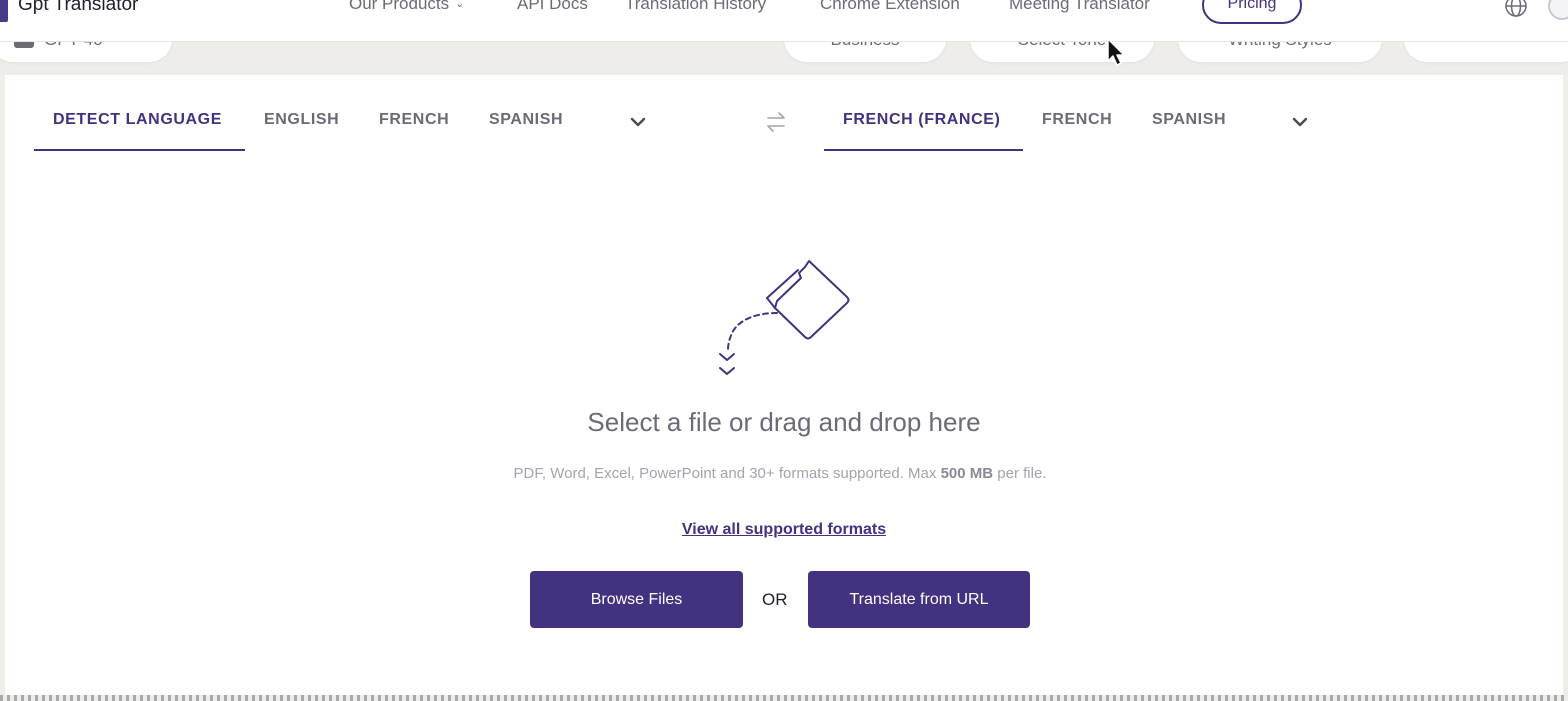  I want to click on swap-languages-icon, so click(776, 122).